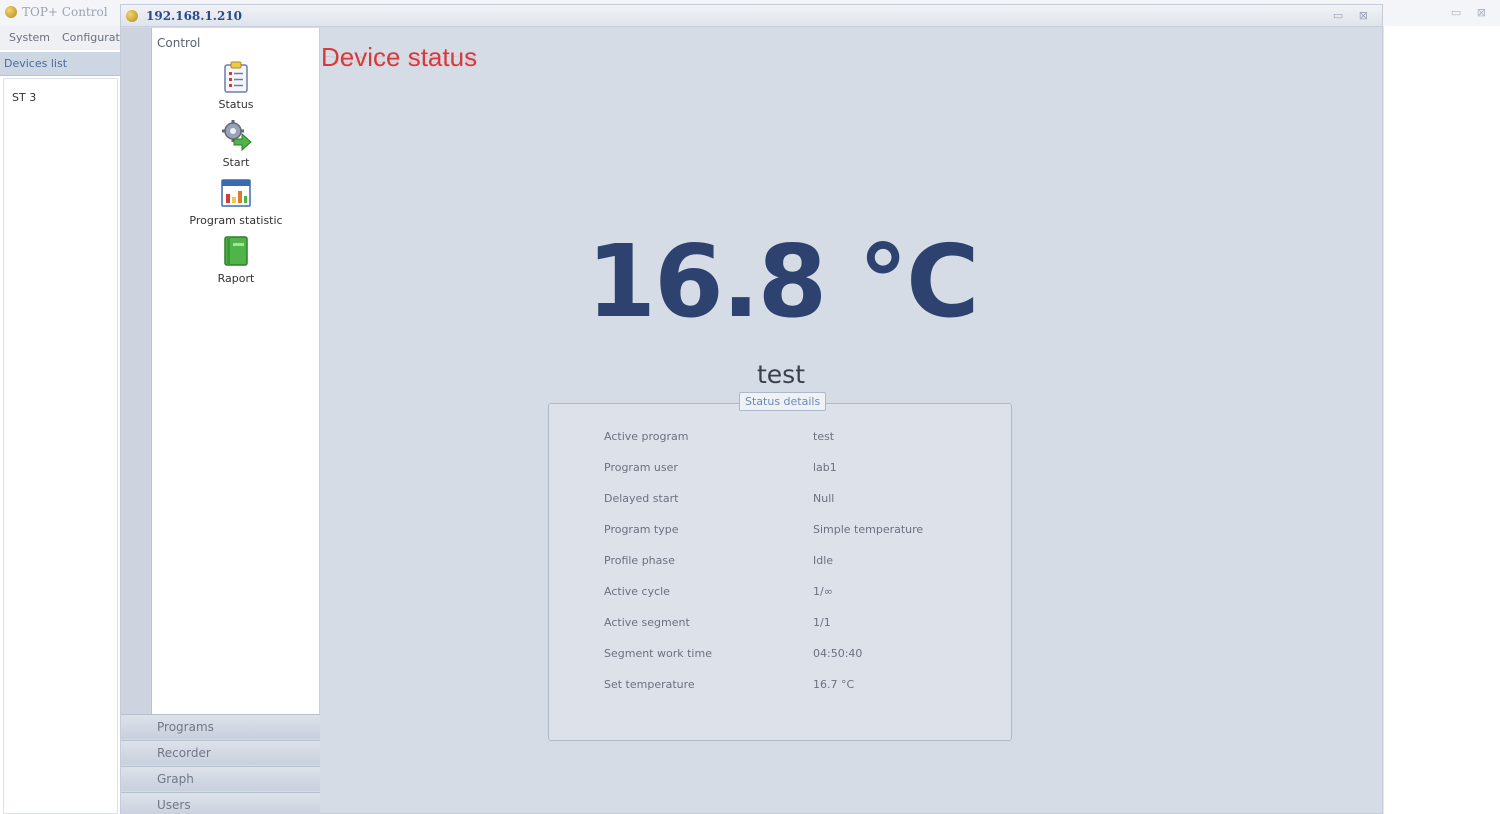  I want to click on detail-value: 1/1, so click(822, 622).